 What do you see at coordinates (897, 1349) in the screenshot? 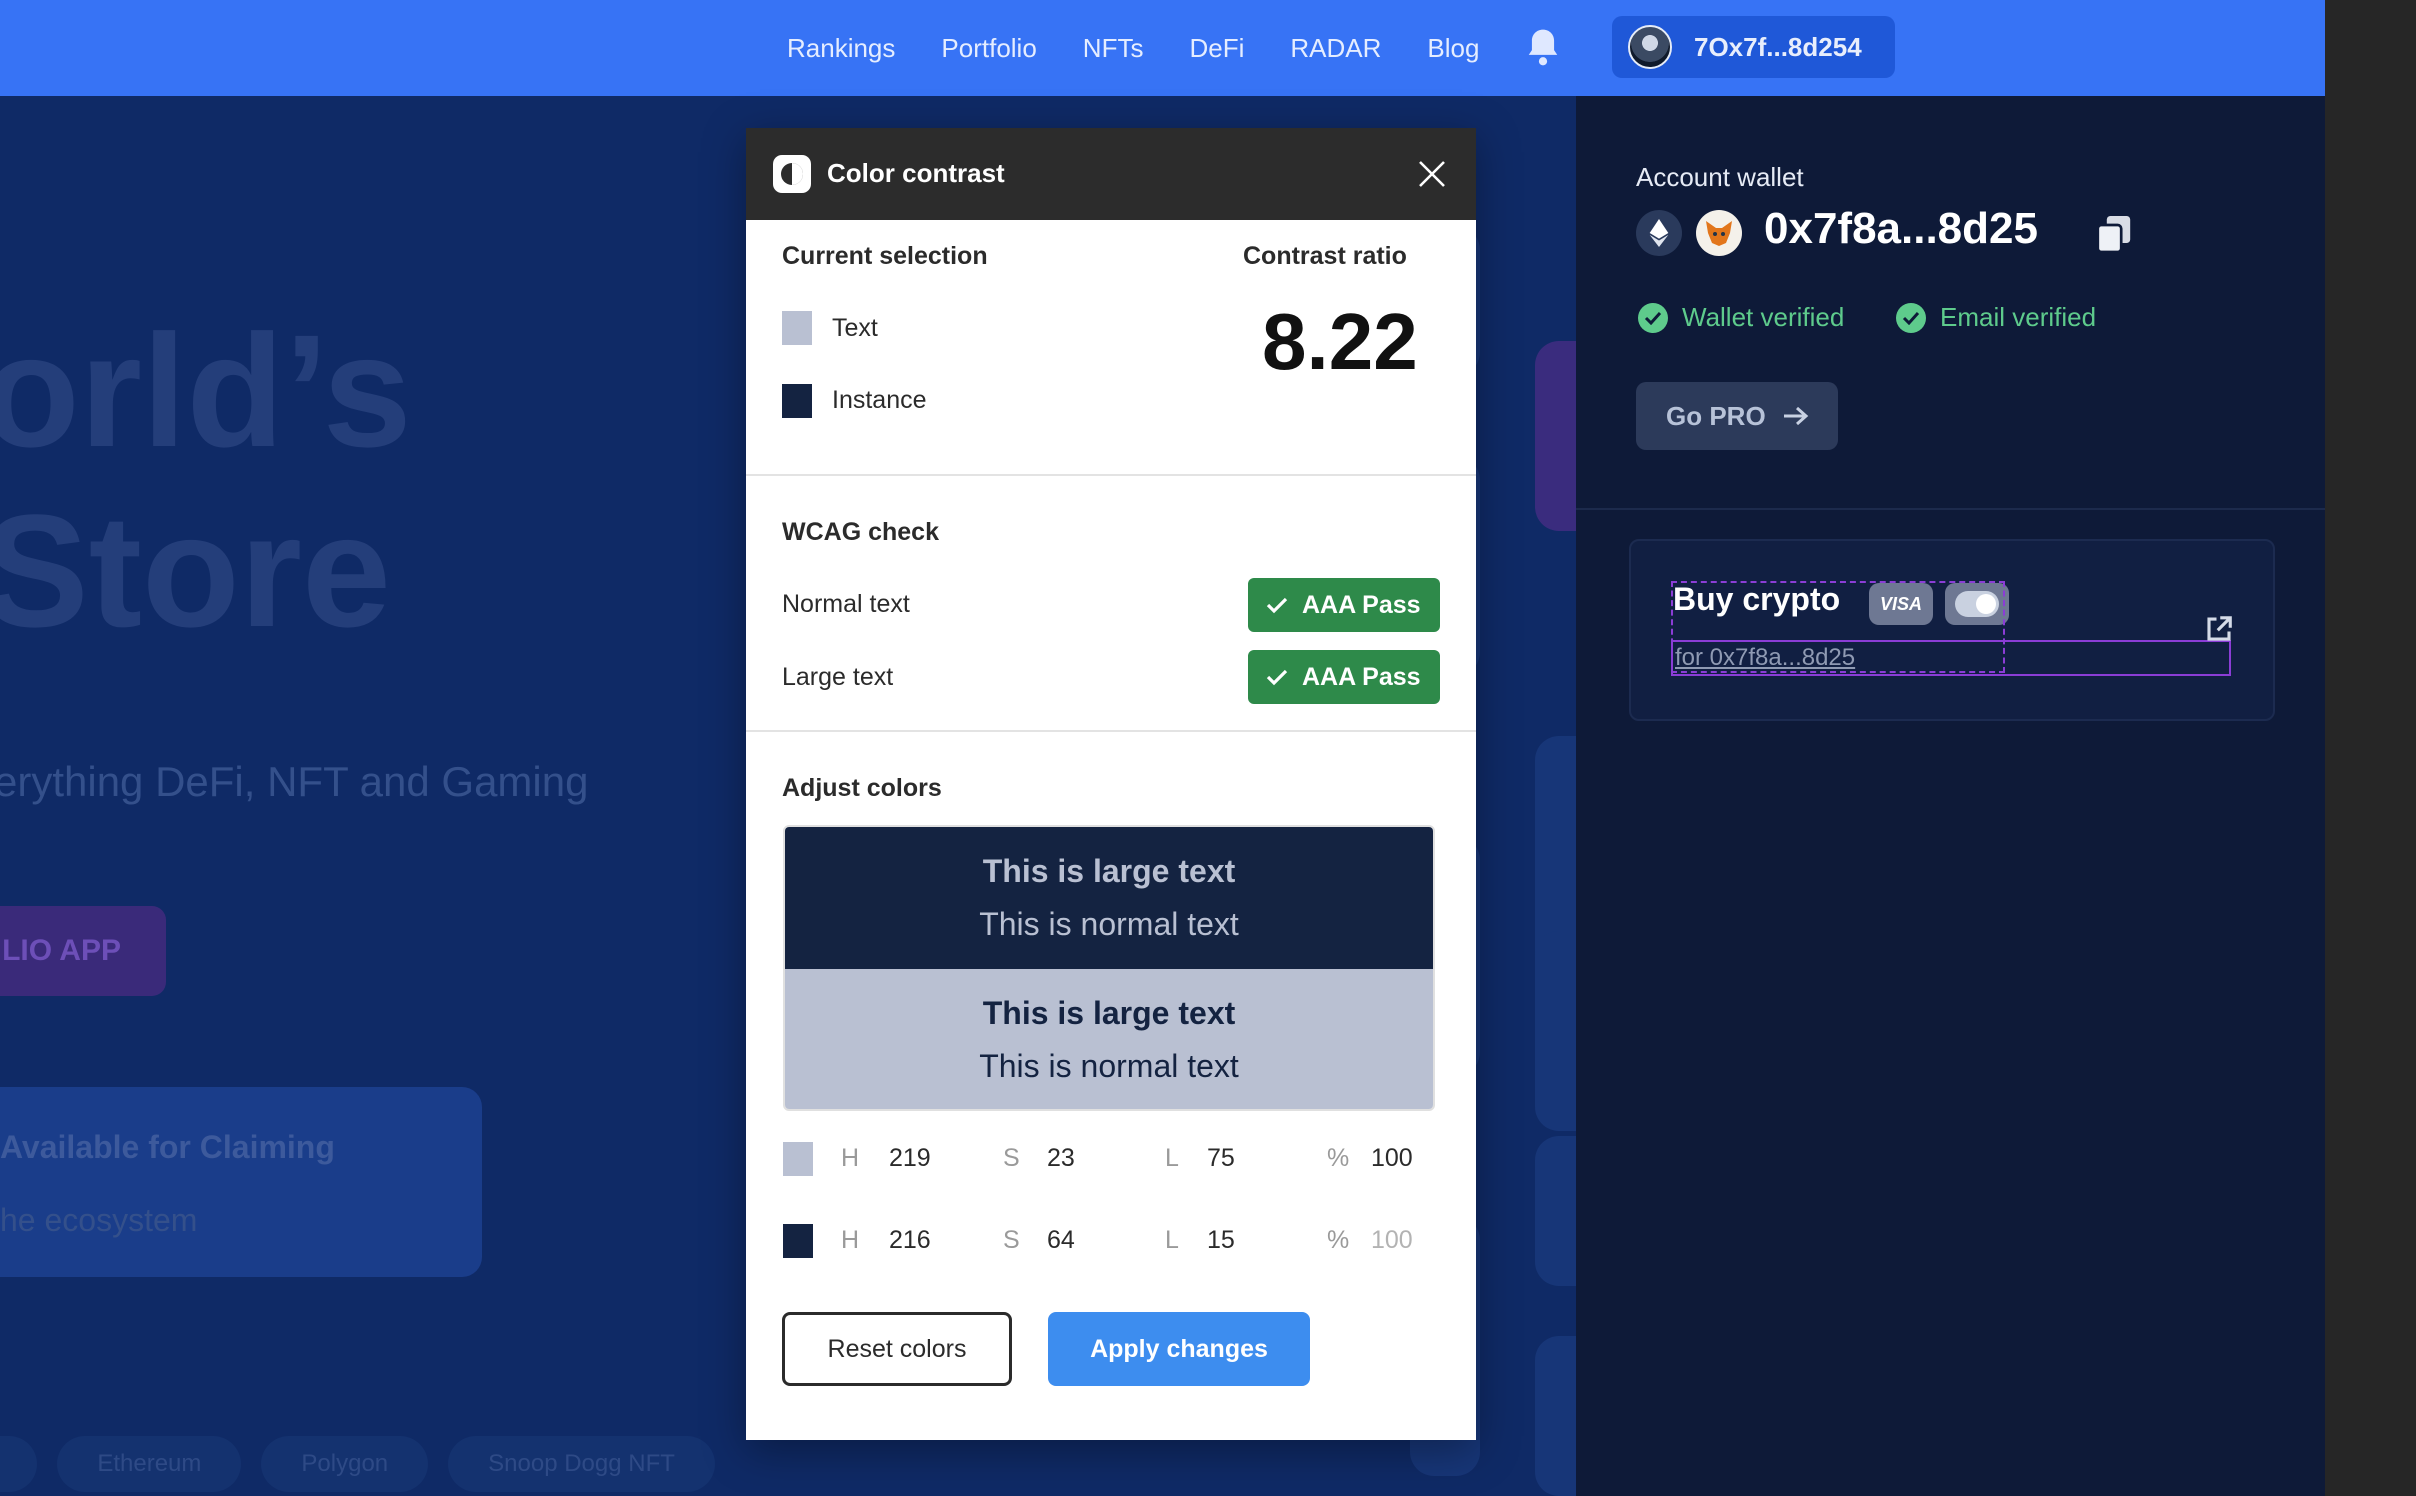
I see `reset-colors-button: Reset colors` at bounding box center [897, 1349].